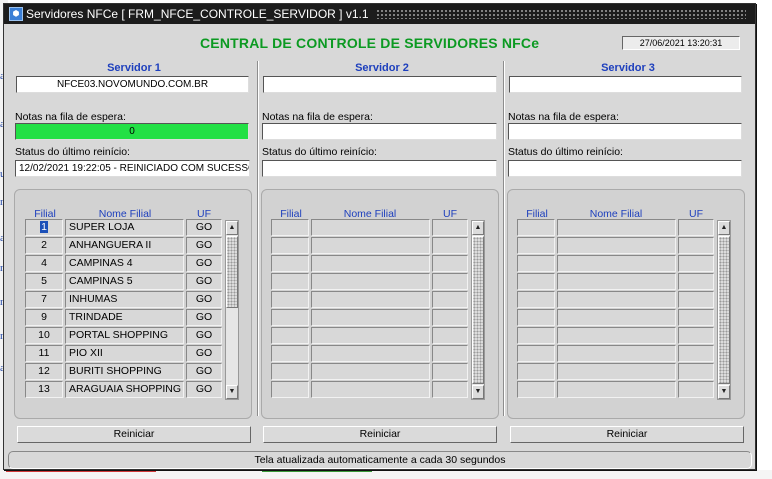 Image resolution: width=772 pixels, height=479 pixels. Describe the element at coordinates (124, 263) in the screenshot. I see `row-nome-filial-cell: CAMPINAS 4` at that location.